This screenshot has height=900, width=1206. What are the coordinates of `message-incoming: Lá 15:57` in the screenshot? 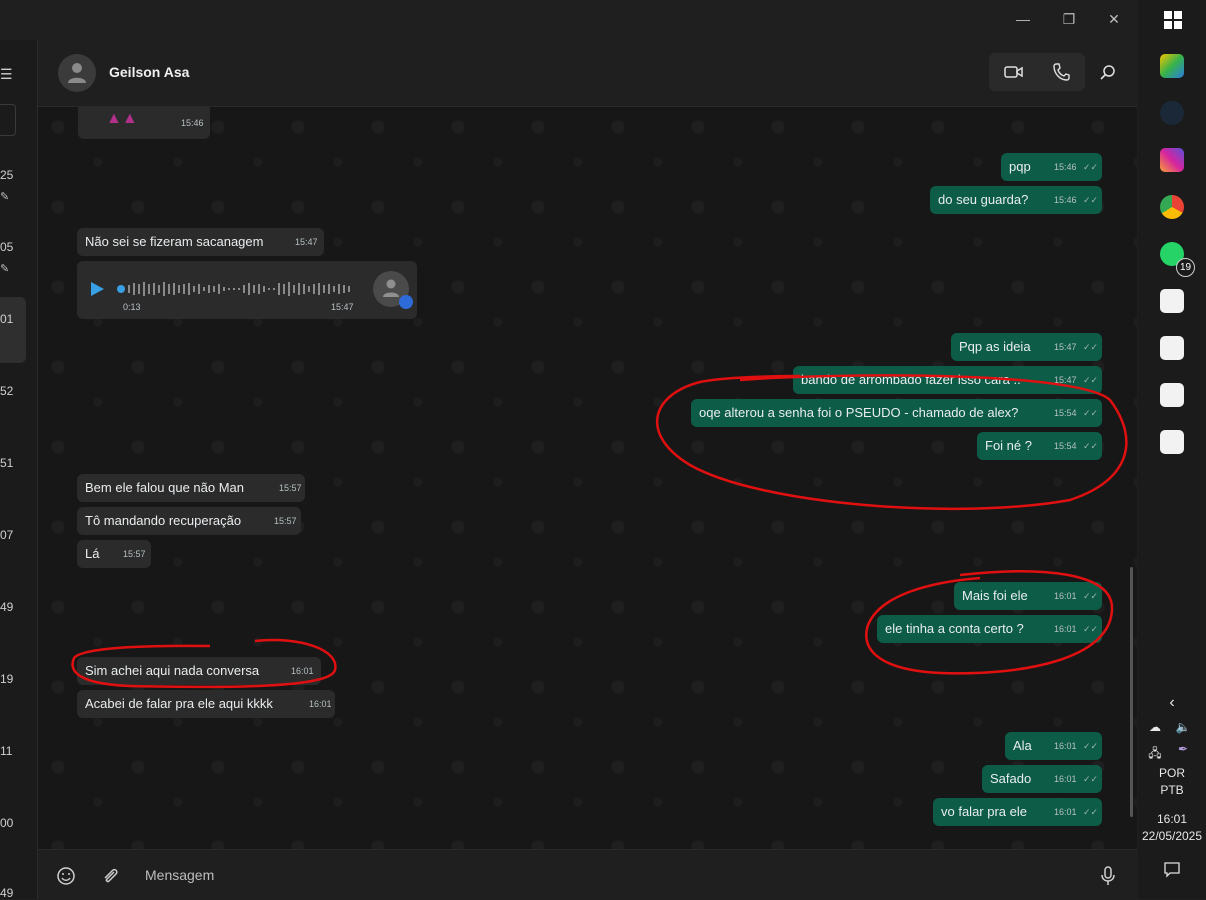 It's located at (114, 554).